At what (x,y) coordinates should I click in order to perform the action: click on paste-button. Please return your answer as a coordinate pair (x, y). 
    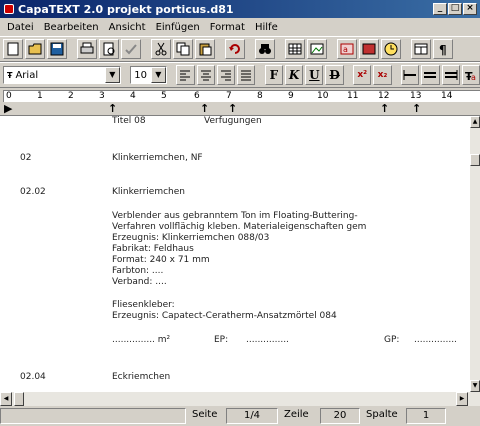
    Looking at the image, I should click on (205, 49).